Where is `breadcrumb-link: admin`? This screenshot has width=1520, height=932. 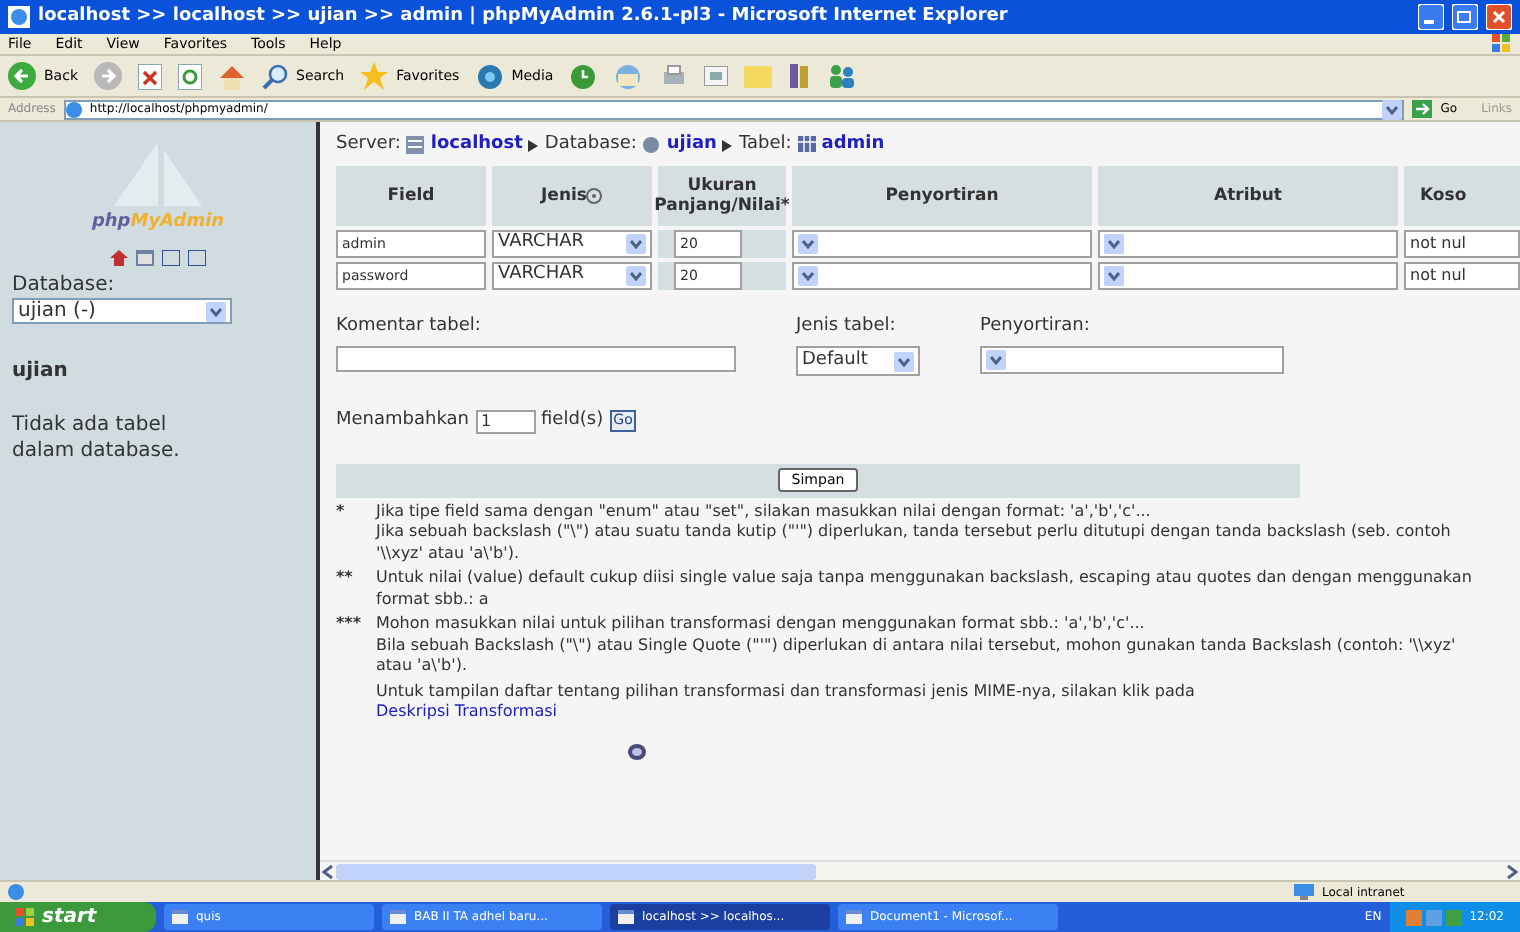 breadcrumb-link: admin is located at coordinates (853, 145).